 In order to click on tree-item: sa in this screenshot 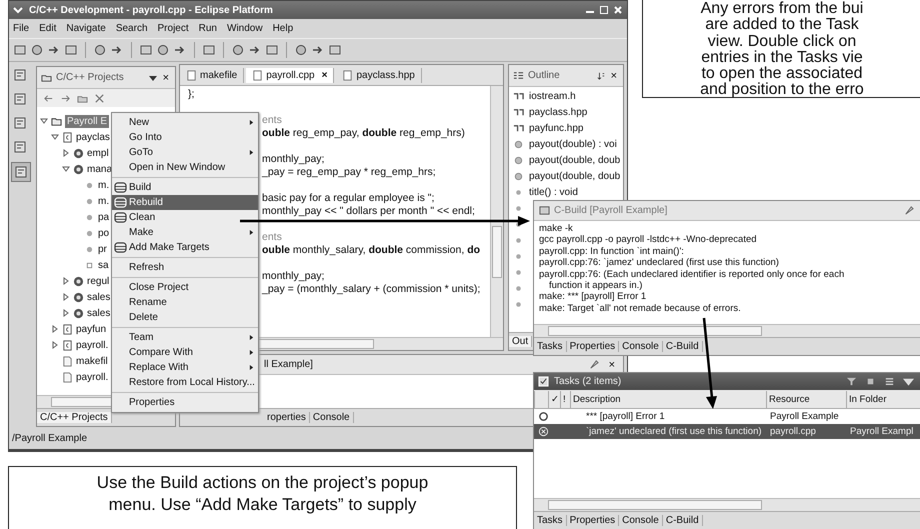, I will do `click(103, 265)`.